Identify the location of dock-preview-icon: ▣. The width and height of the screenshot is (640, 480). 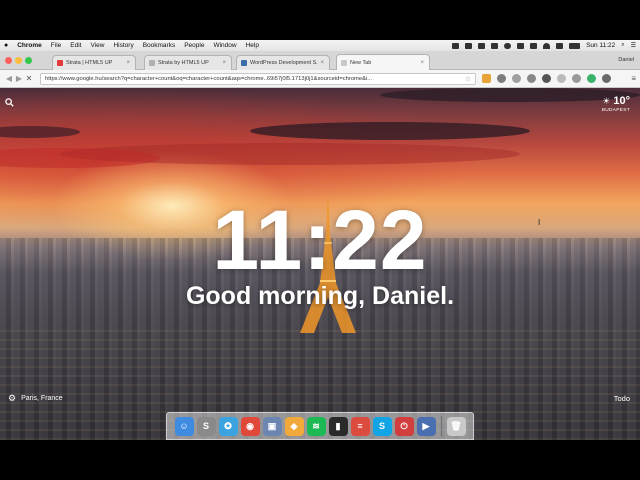
(272, 426).